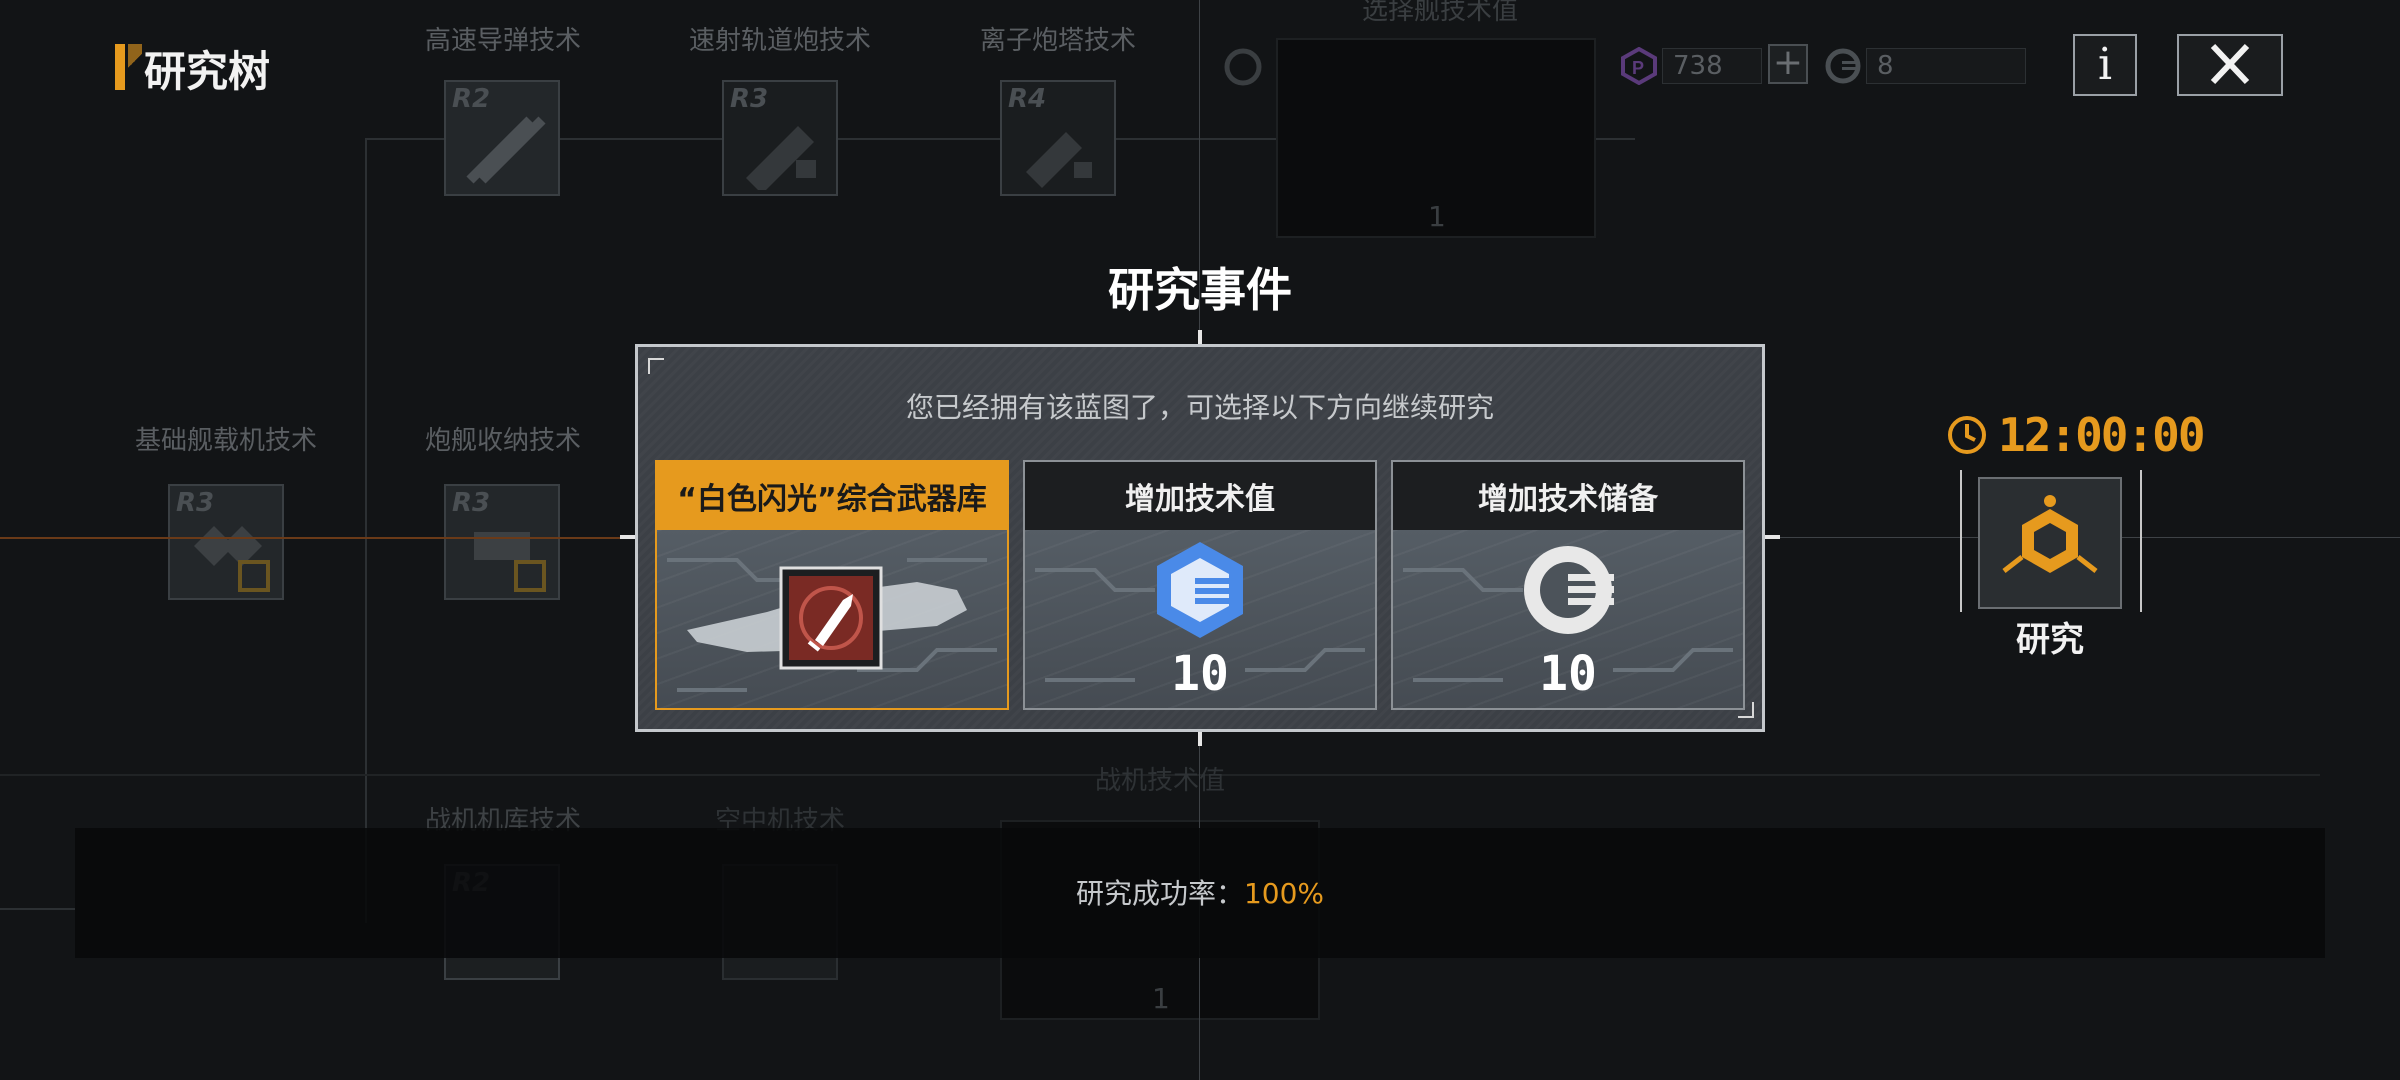  What do you see at coordinates (503, 441) in the screenshot?
I see `node-title: 炮舰收纳技术` at bounding box center [503, 441].